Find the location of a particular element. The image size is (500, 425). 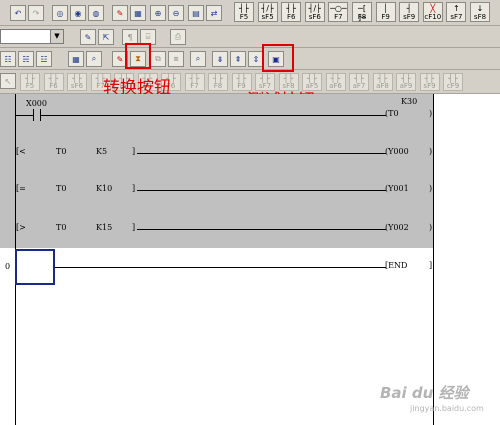

fkey-sf9: ┤ sF9 is located at coordinates (409, 12).